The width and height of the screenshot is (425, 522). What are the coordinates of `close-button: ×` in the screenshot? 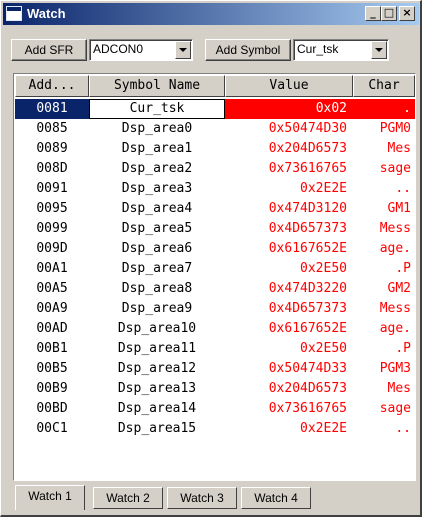 It's located at (407, 13).